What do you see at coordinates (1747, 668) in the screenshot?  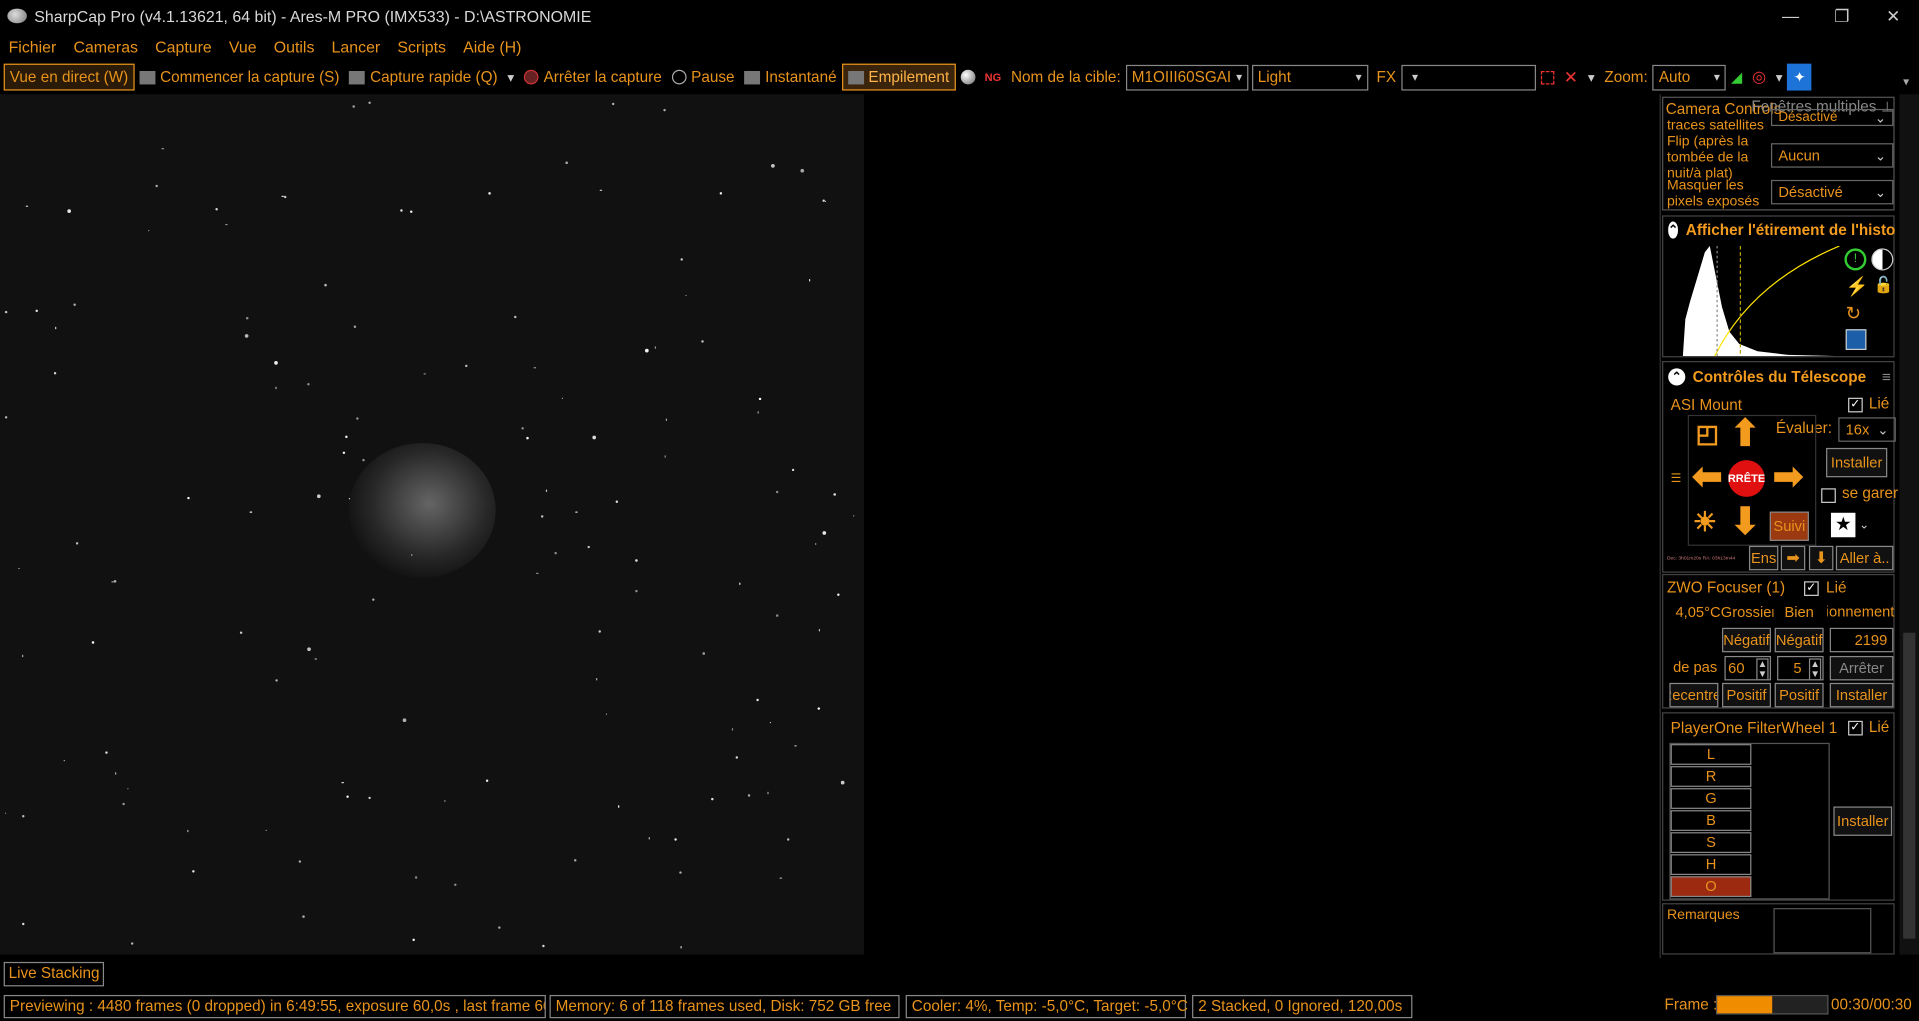 I see `coarse-steps-input: 60 ▲ ▼` at bounding box center [1747, 668].